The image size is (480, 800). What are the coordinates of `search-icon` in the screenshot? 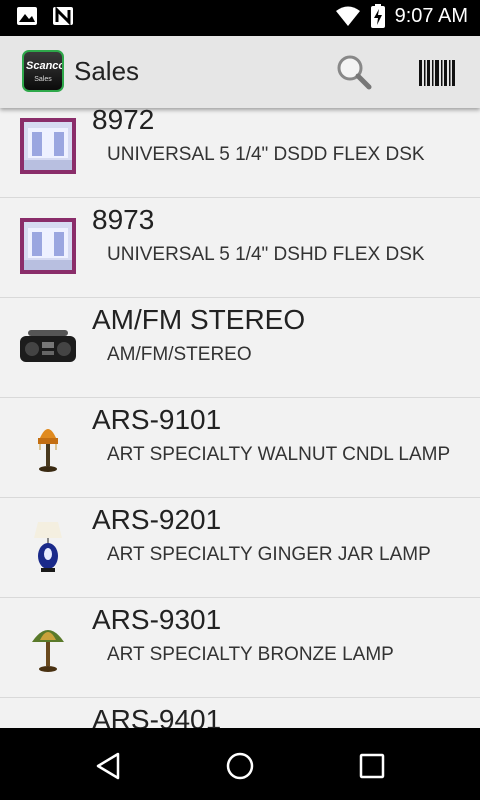 It's located at (354, 72).